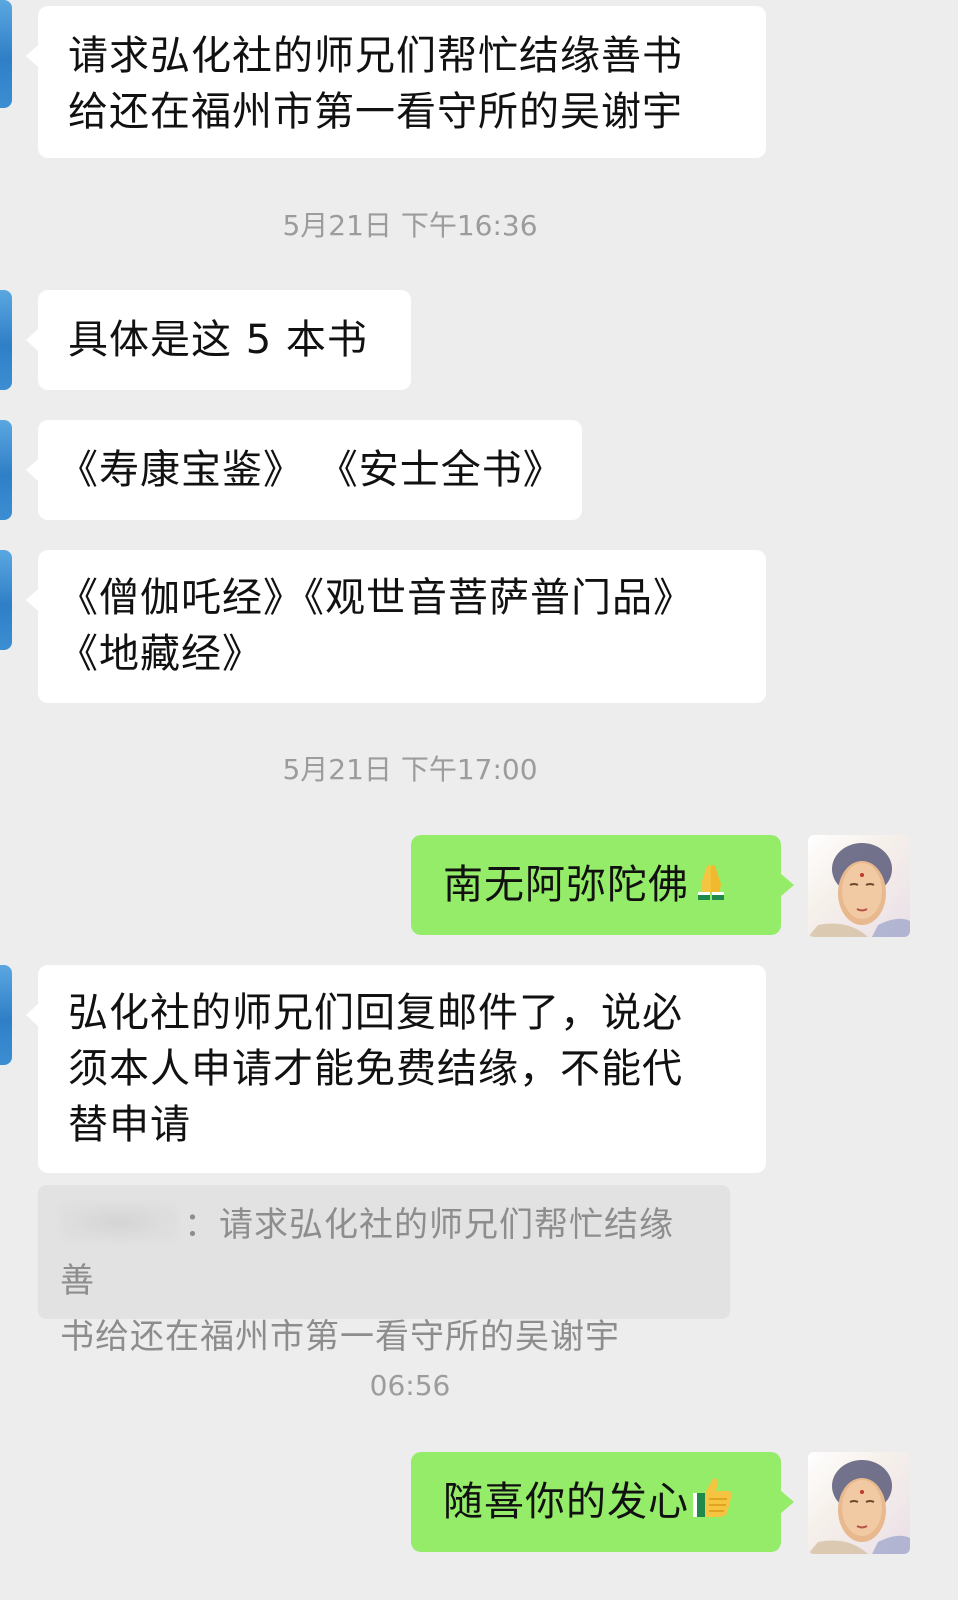 This screenshot has width=958, height=1600. I want to click on message-bubble: 南无阿弥陀佛, so click(602, 885).